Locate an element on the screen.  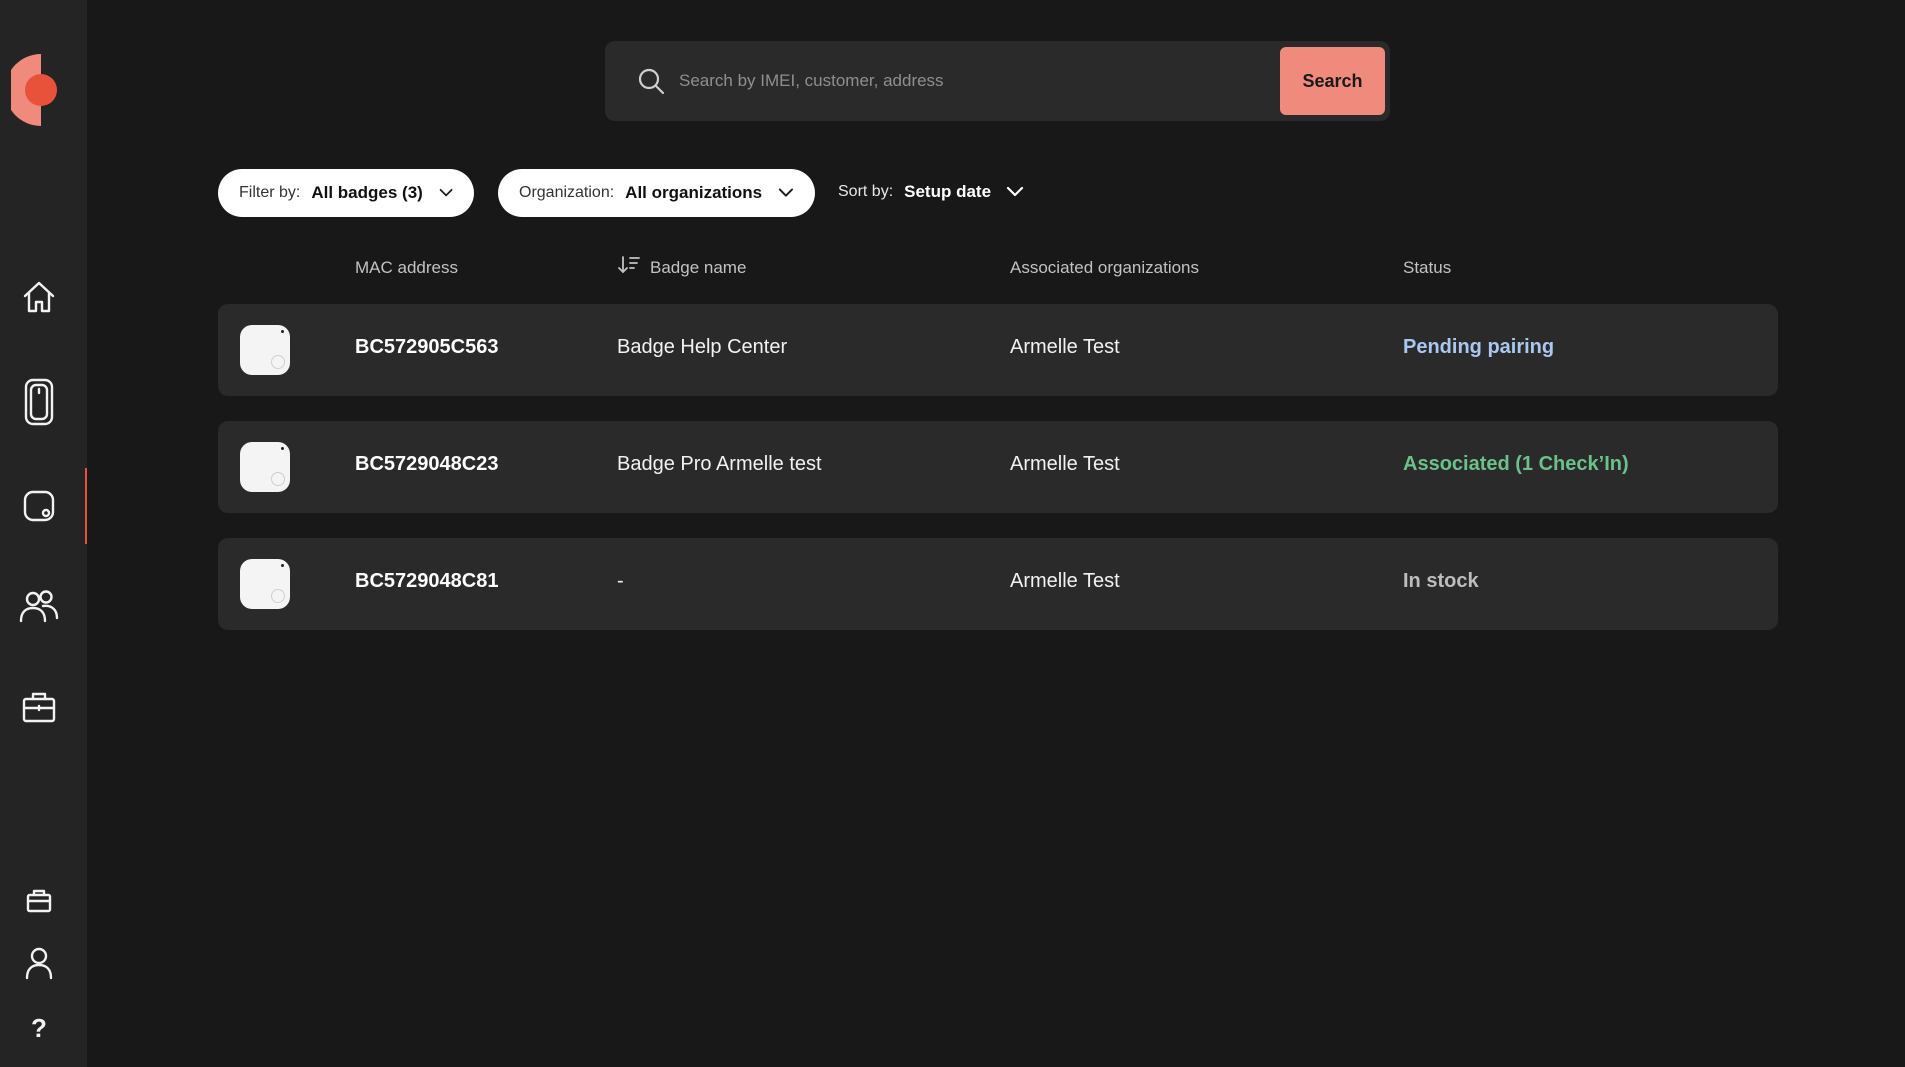
mac-address: BC5729048C23 is located at coordinates (427, 464).